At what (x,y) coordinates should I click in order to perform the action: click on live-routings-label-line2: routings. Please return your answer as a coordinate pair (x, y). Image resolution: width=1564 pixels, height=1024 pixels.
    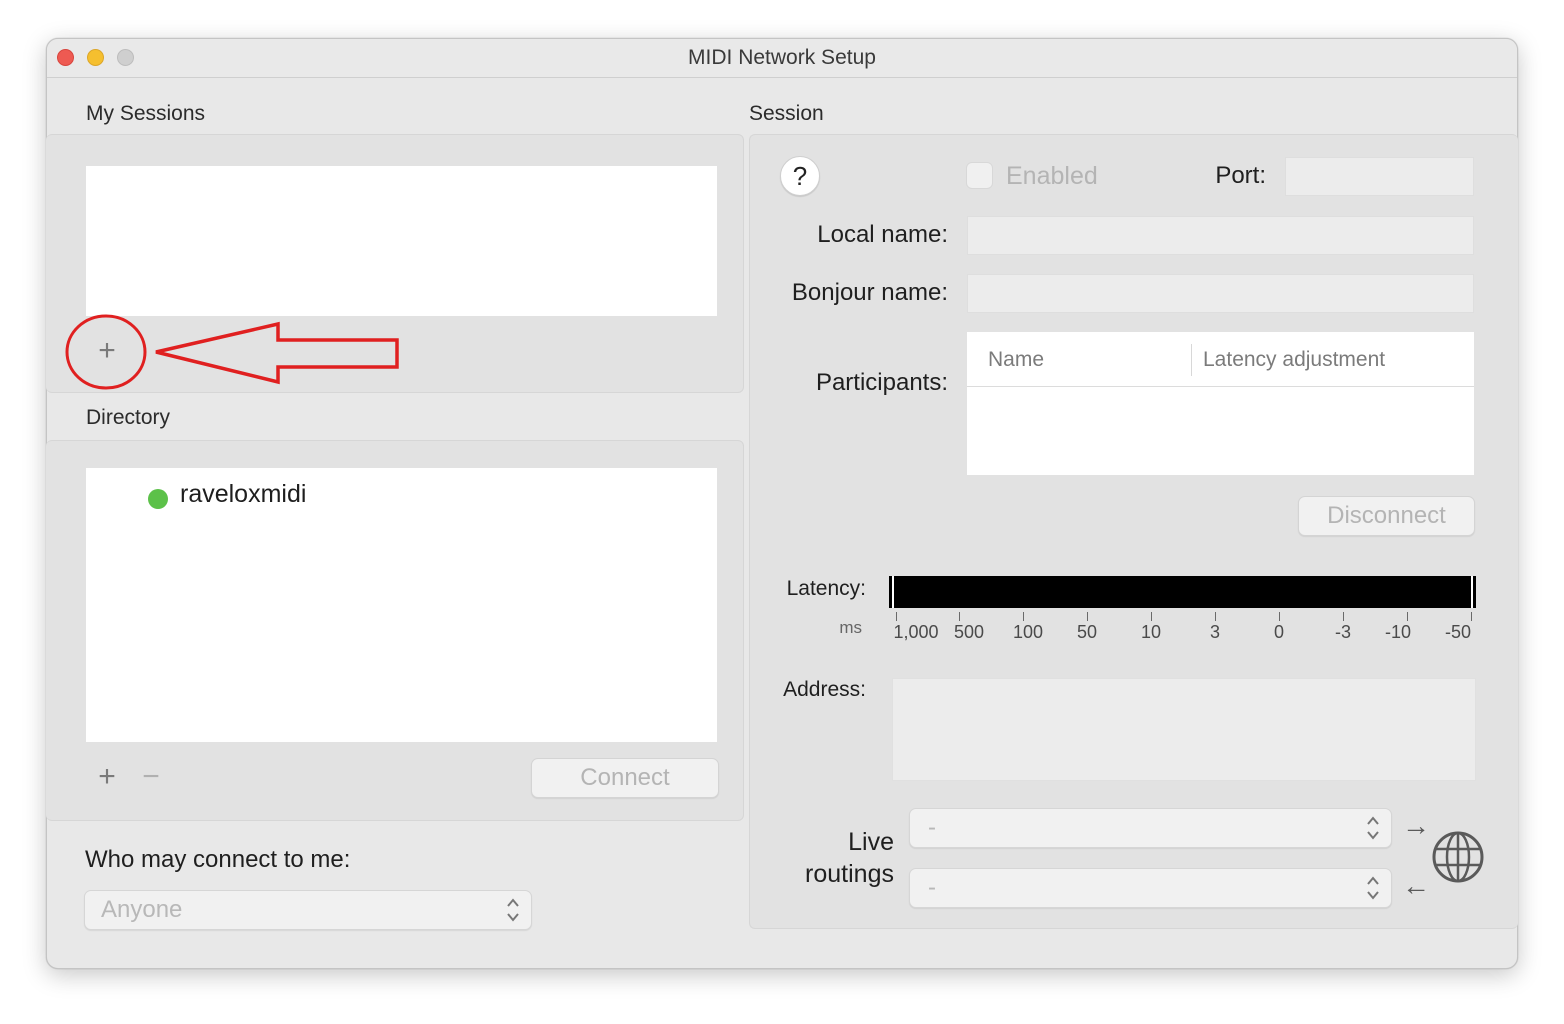
    Looking at the image, I should click on (849, 874).